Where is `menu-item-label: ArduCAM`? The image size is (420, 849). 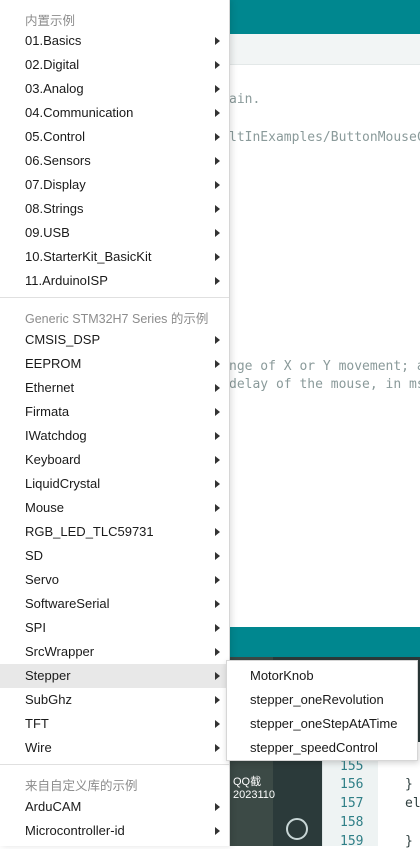 menu-item-label: ArduCAM is located at coordinates (53, 806).